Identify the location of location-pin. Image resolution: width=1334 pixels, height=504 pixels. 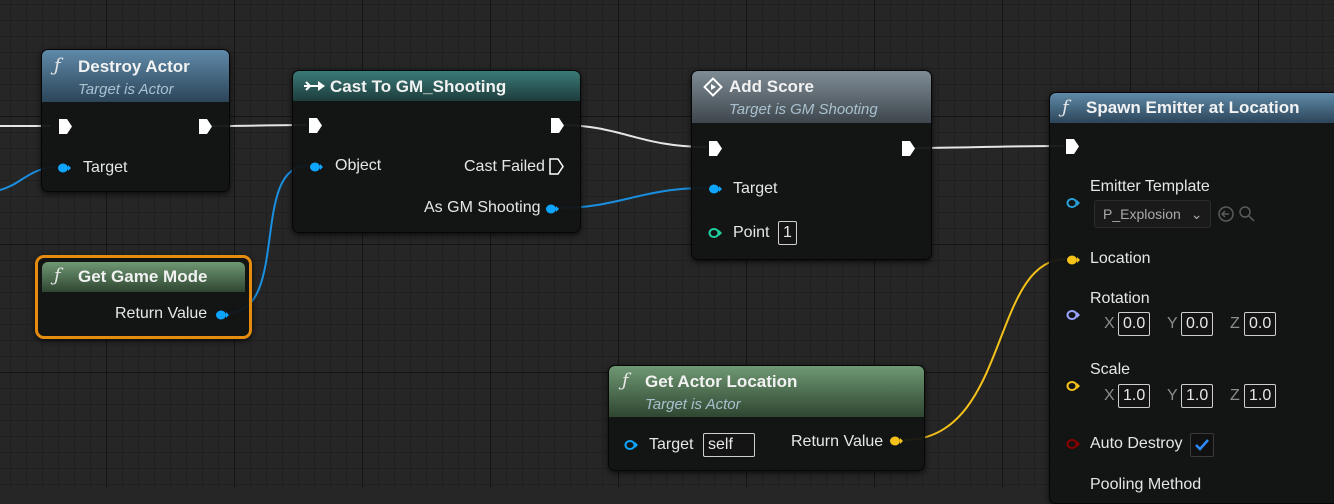
(1073, 260).